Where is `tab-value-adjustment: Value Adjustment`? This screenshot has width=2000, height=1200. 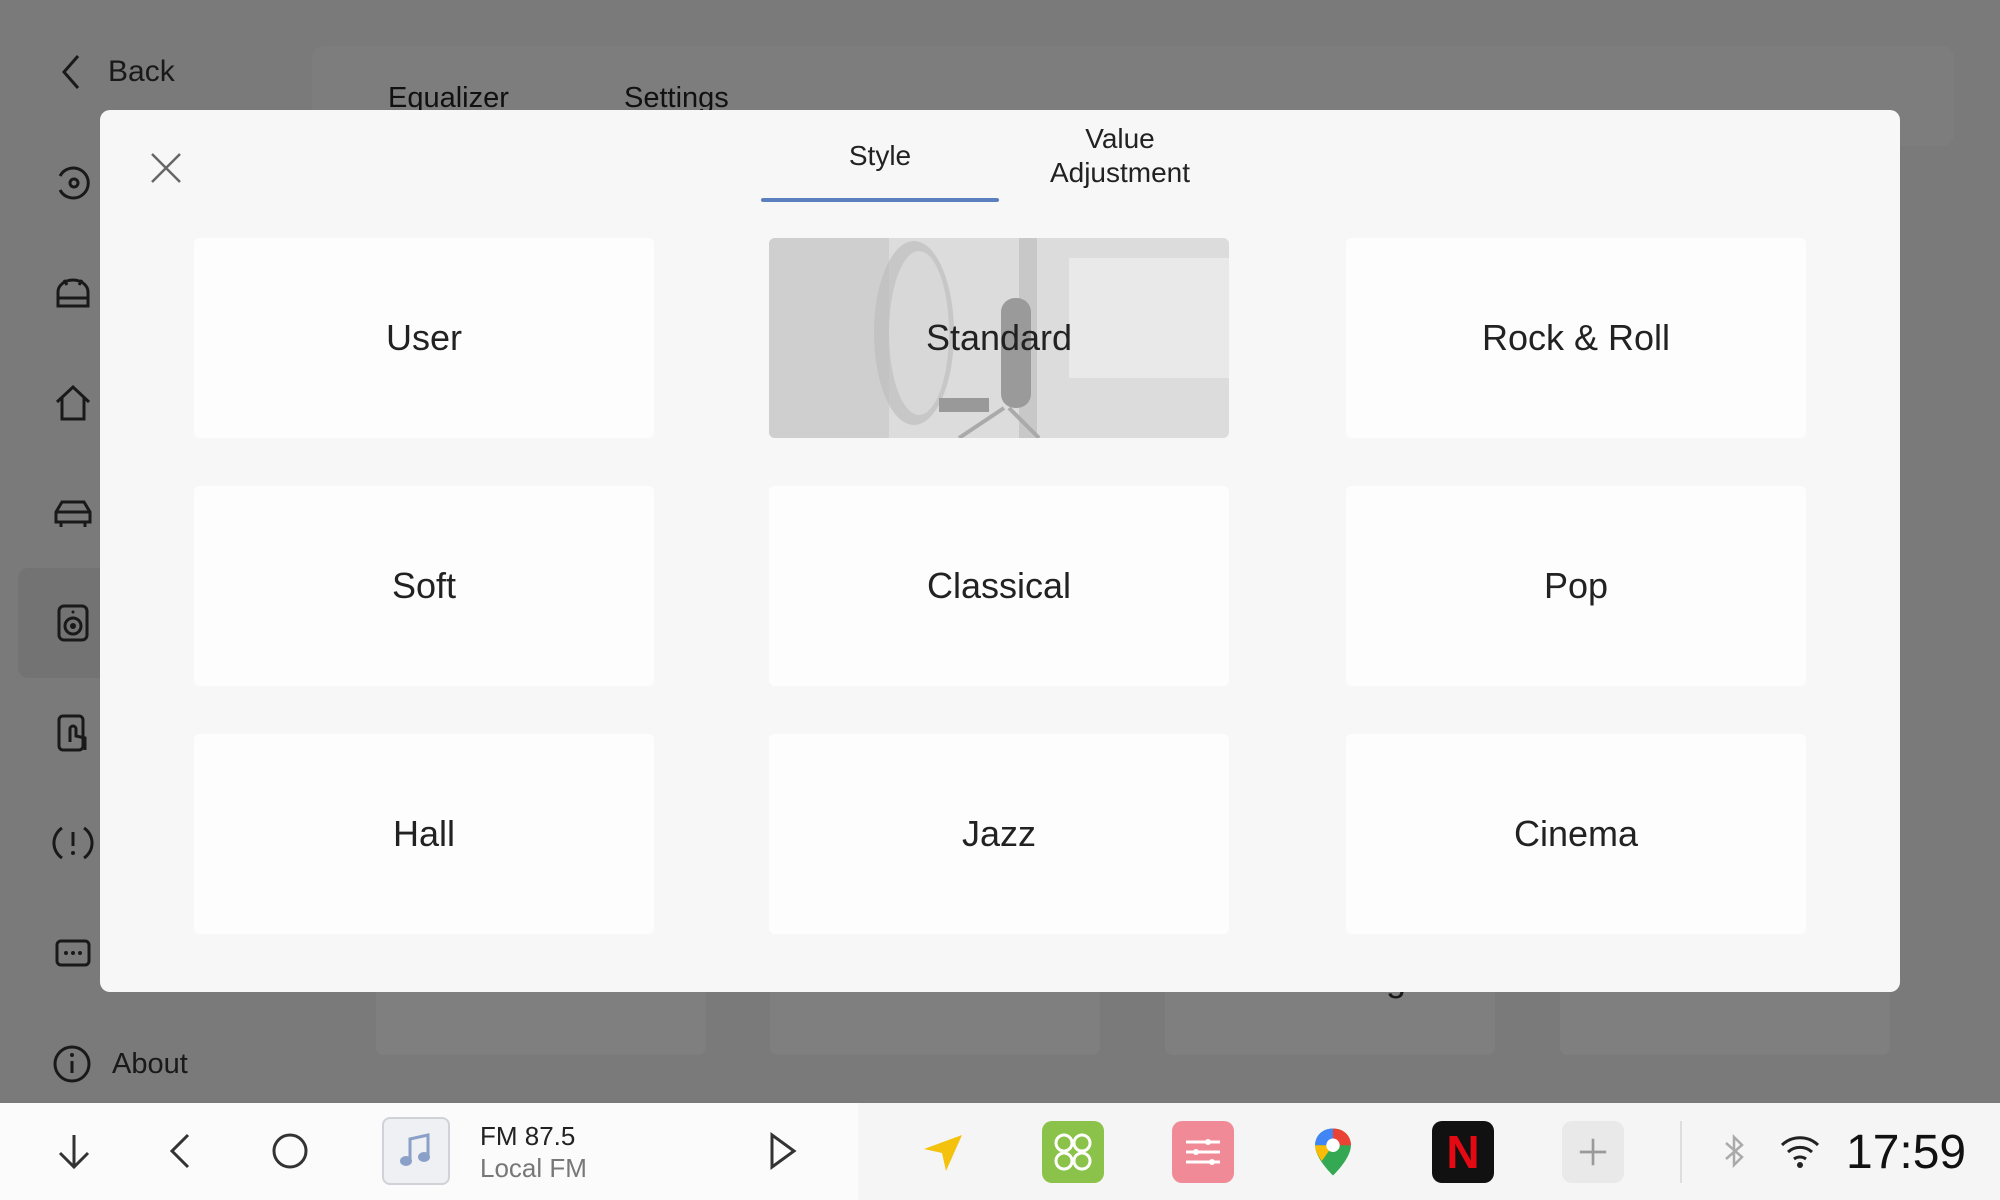 tab-value-adjustment: Value Adjustment is located at coordinates (1120, 156).